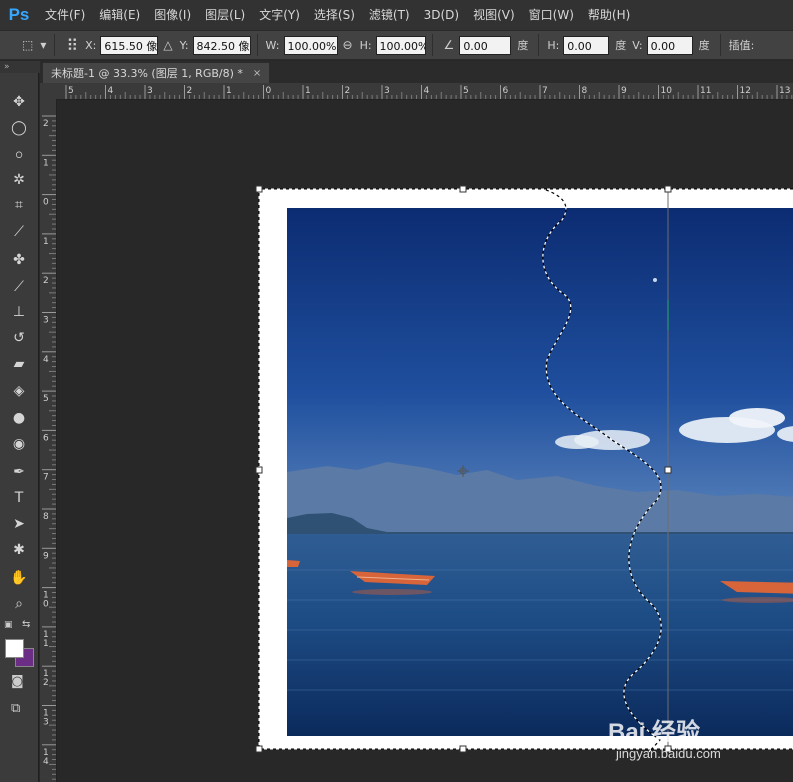  I want to click on handle-middle-right, so click(668, 470).